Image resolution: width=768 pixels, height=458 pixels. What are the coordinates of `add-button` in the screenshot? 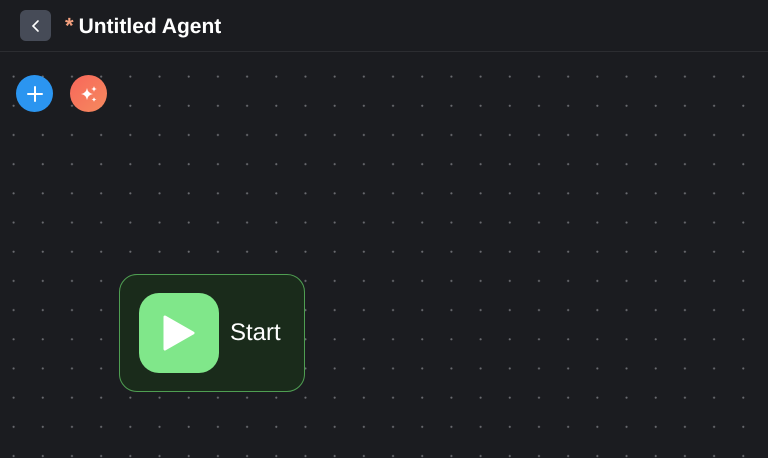 It's located at (34, 93).